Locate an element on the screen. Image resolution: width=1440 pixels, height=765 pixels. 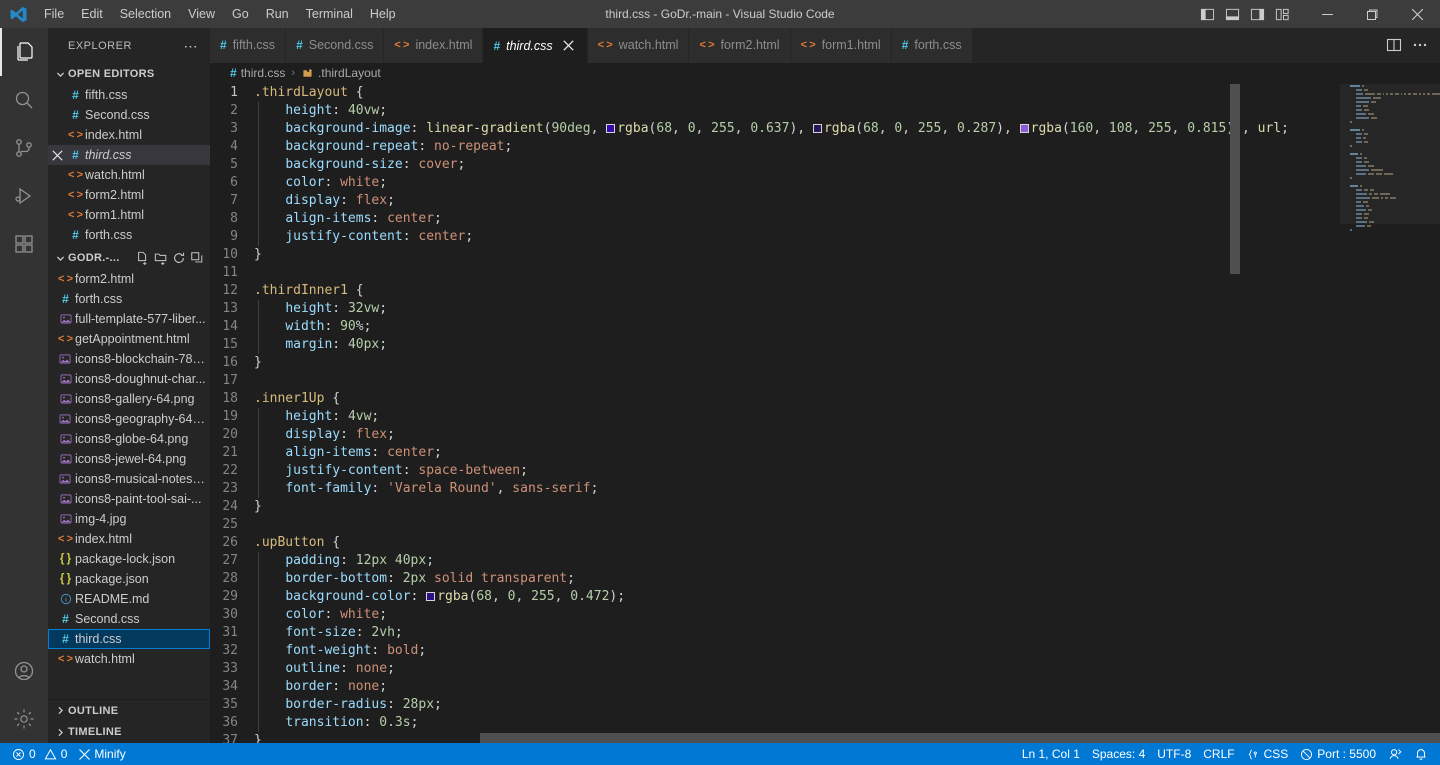
code-line-text: transition: 0.3s; is located at coordinates (797, 723).